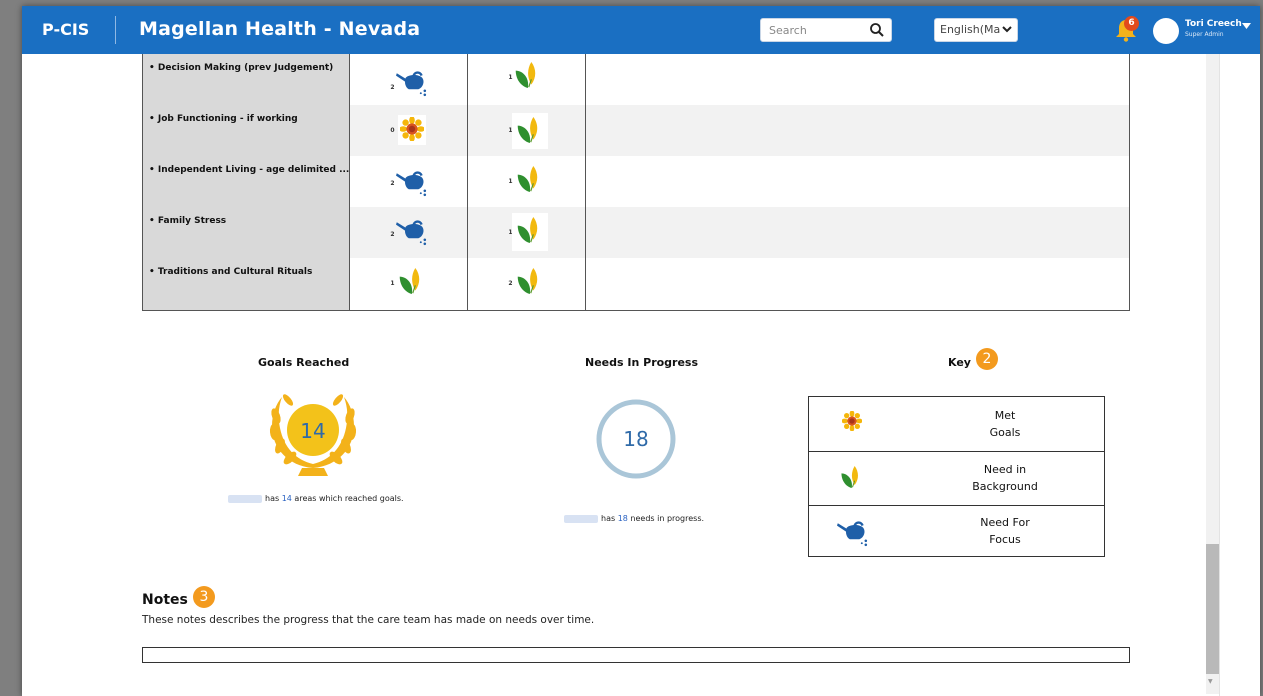  What do you see at coordinates (165, 600) in the screenshot?
I see `notes-title: Notes` at bounding box center [165, 600].